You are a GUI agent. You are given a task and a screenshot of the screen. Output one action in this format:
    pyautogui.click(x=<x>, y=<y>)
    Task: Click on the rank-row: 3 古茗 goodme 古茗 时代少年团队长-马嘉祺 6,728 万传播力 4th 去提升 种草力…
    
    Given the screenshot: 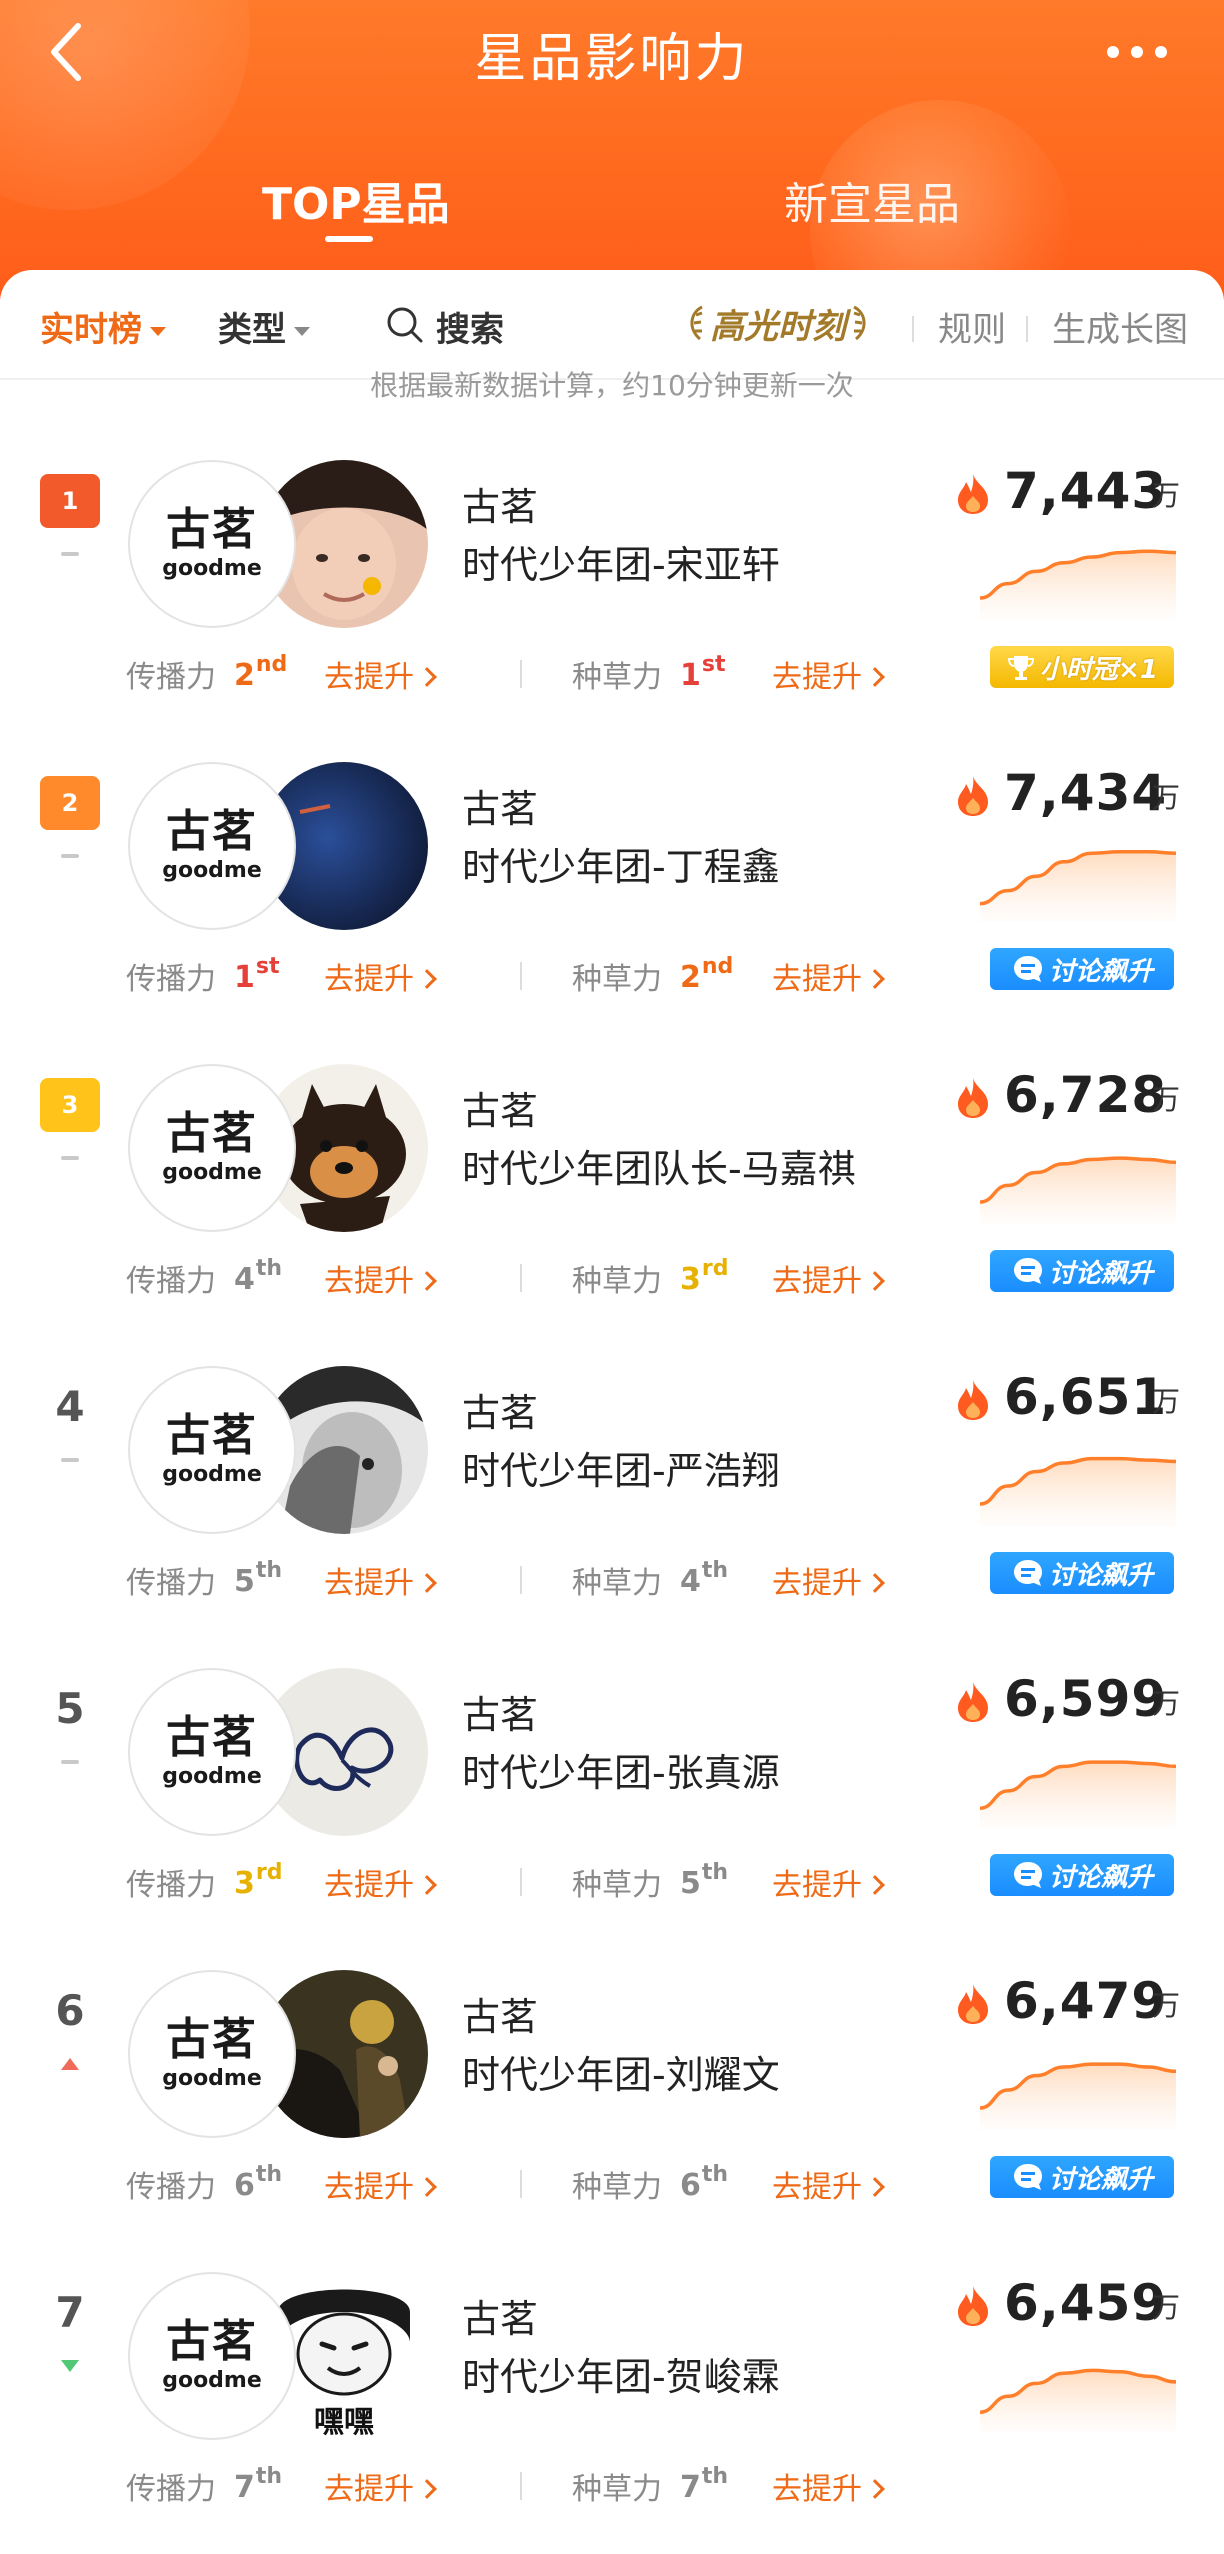 What is the action you would take?
    pyautogui.click(x=612, y=1187)
    